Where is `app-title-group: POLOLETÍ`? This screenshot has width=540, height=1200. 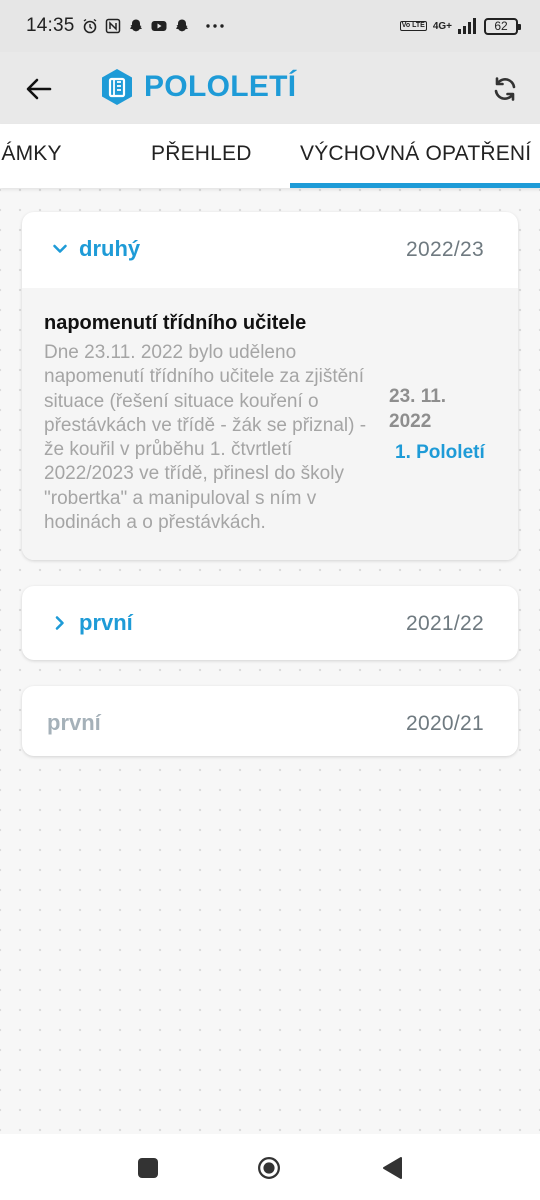 app-title-group: POLOLETÍ is located at coordinates (198, 87).